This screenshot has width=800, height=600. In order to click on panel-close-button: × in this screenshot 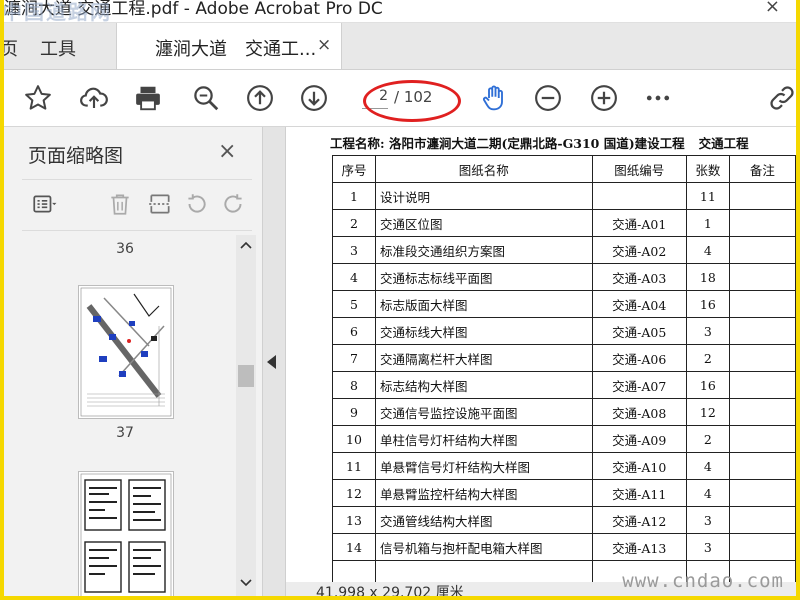, I will do `click(227, 151)`.